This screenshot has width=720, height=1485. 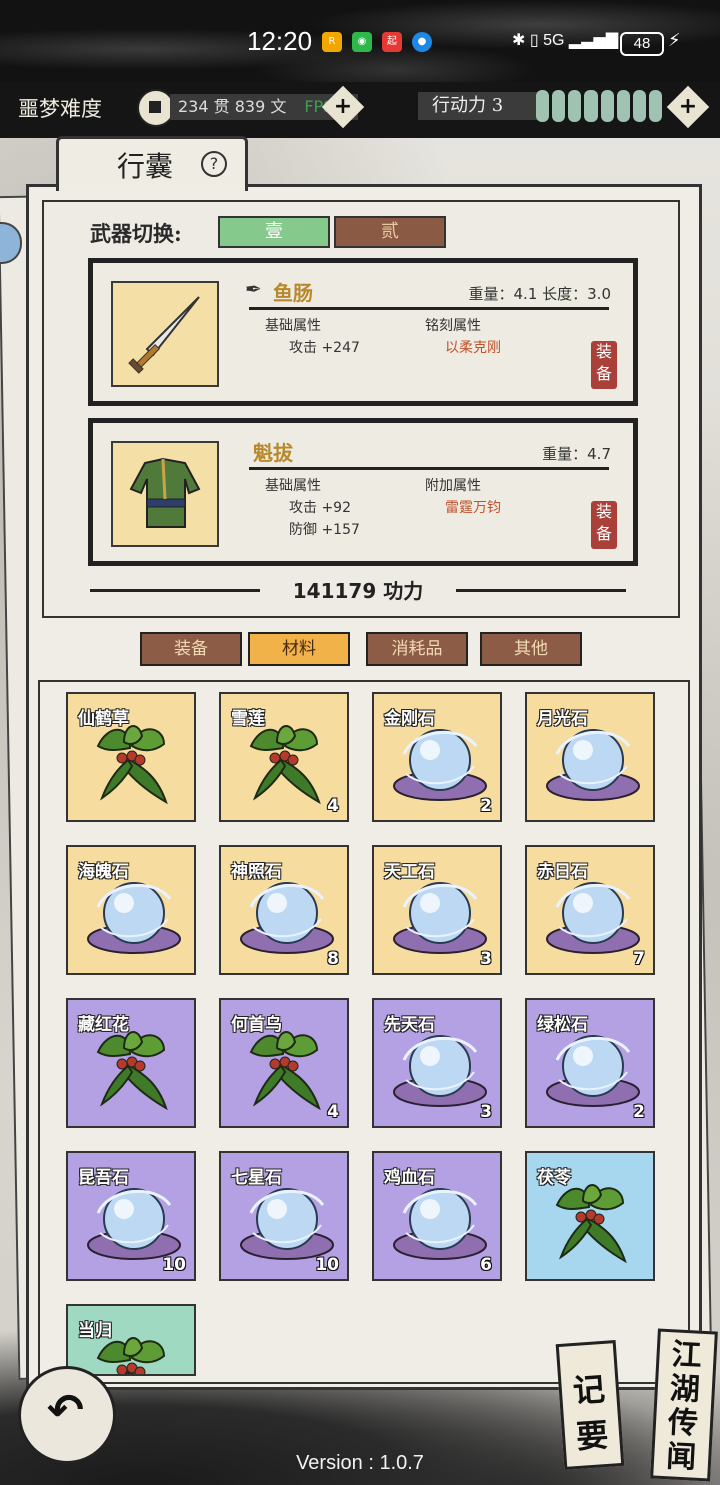 What do you see at coordinates (256, 1025) in the screenshot?
I see `item-name: 何首乌` at bounding box center [256, 1025].